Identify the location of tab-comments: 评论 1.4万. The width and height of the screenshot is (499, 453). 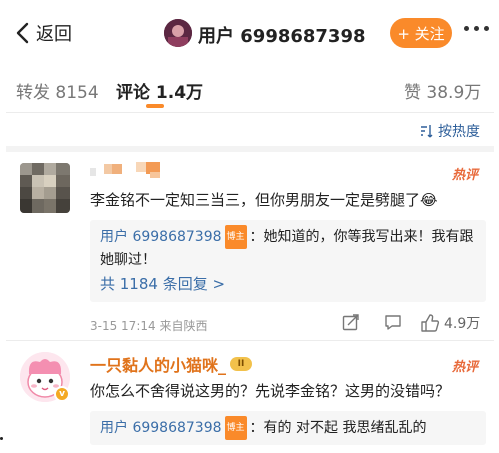
(159, 90).